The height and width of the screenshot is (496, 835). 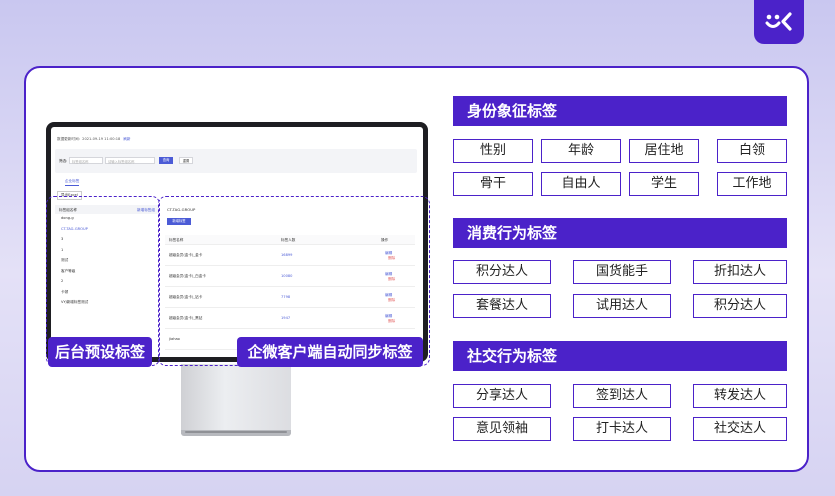 What do you see at coordinates (622, 306) in the screenshot?
I see `tag-chip: 试用达人` at bounding box center [622, 306].